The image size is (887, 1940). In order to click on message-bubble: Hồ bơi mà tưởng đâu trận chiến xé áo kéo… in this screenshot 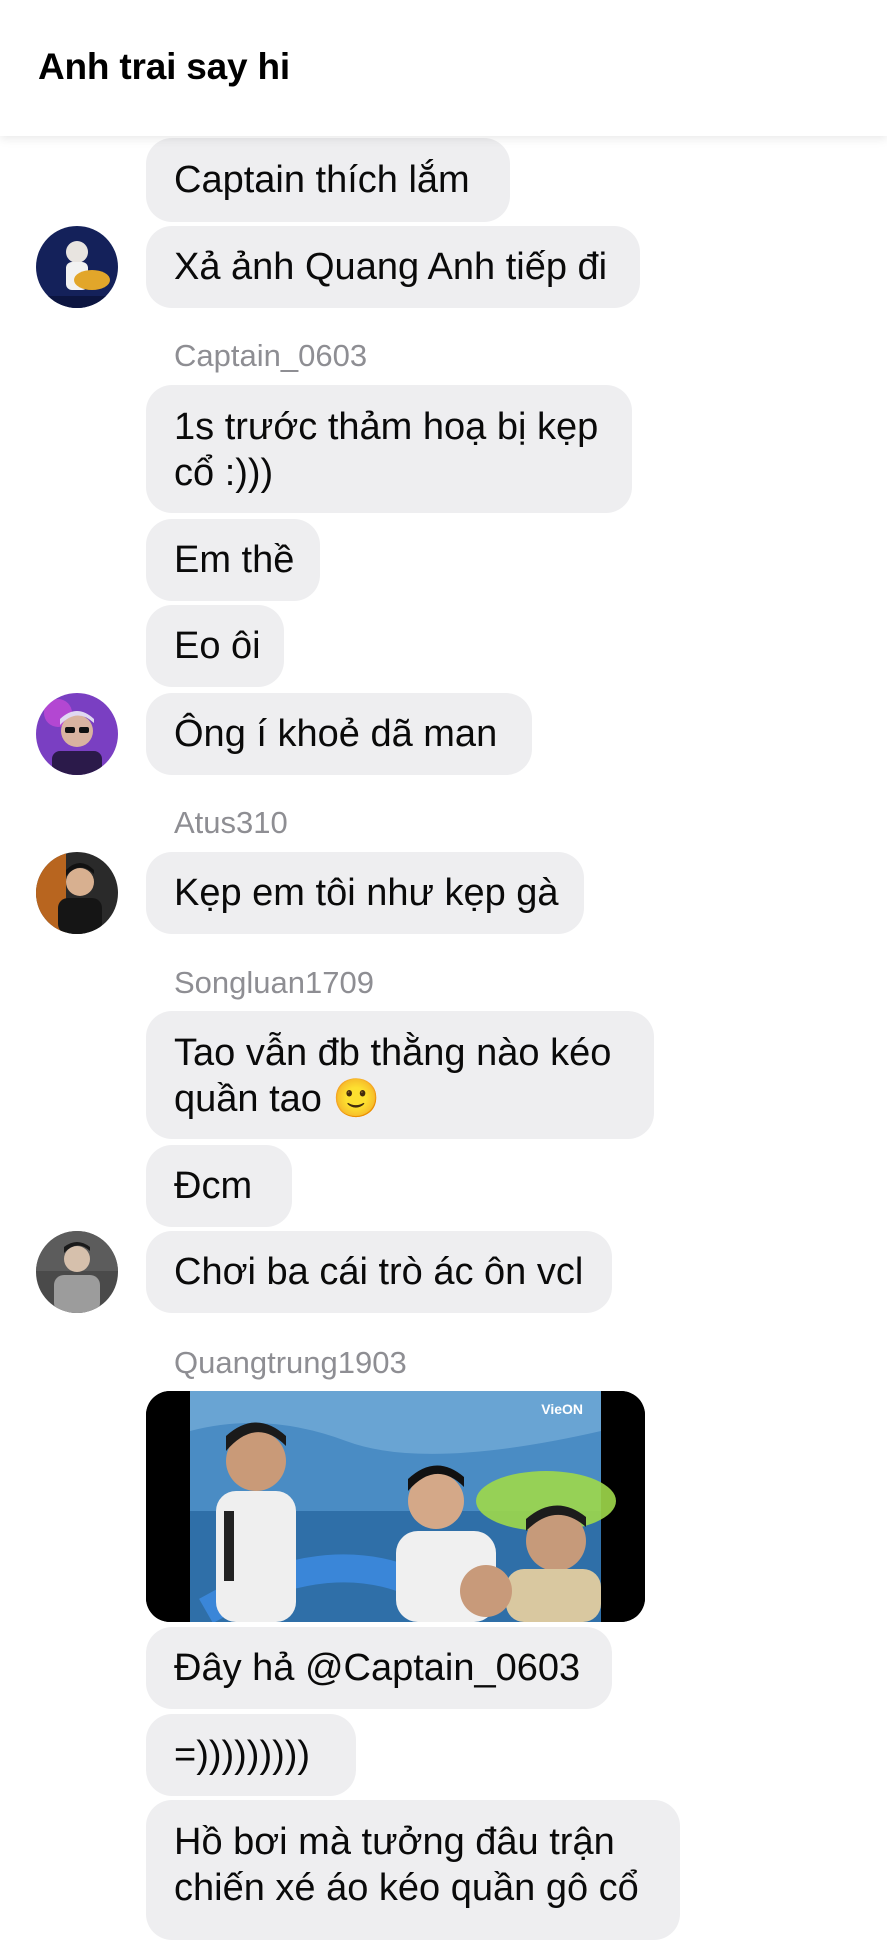, I will do `click(413, 1870)`.